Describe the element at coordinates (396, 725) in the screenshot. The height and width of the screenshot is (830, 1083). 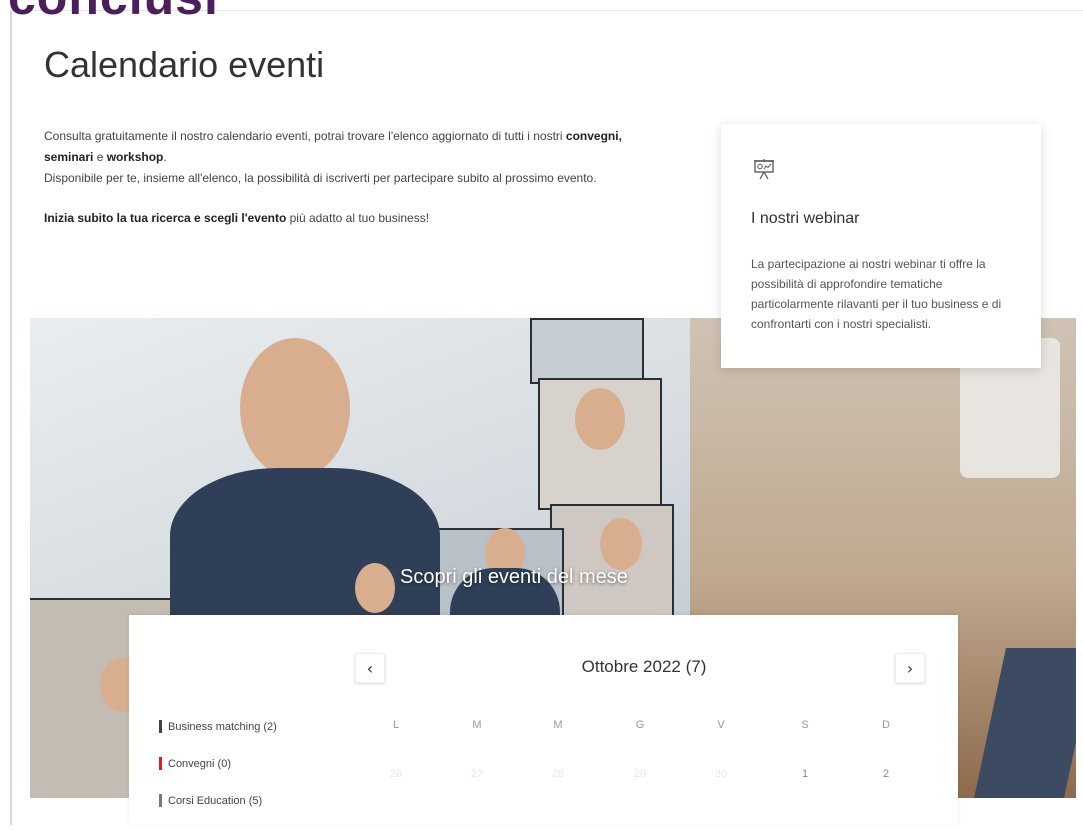
I see `weekday-monday: L` at that location.